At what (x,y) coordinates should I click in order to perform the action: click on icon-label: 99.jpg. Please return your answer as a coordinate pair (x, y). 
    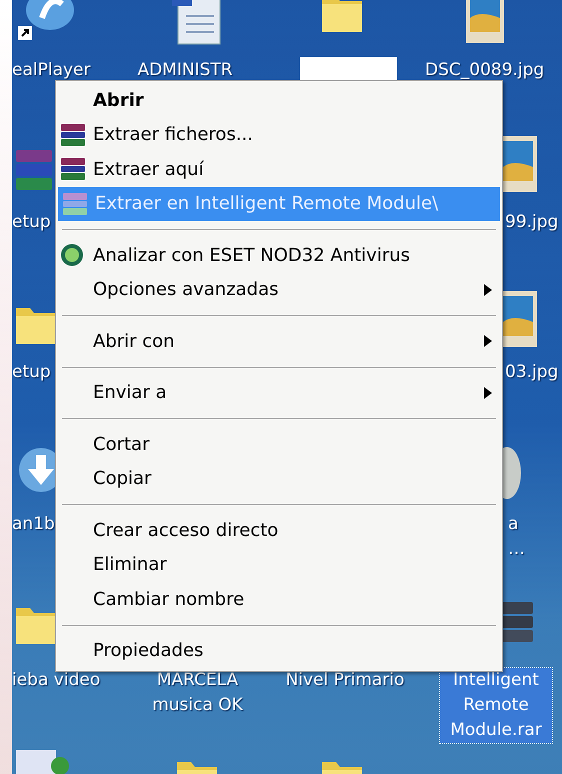
    Looking at the image, I should click on (533, 222).